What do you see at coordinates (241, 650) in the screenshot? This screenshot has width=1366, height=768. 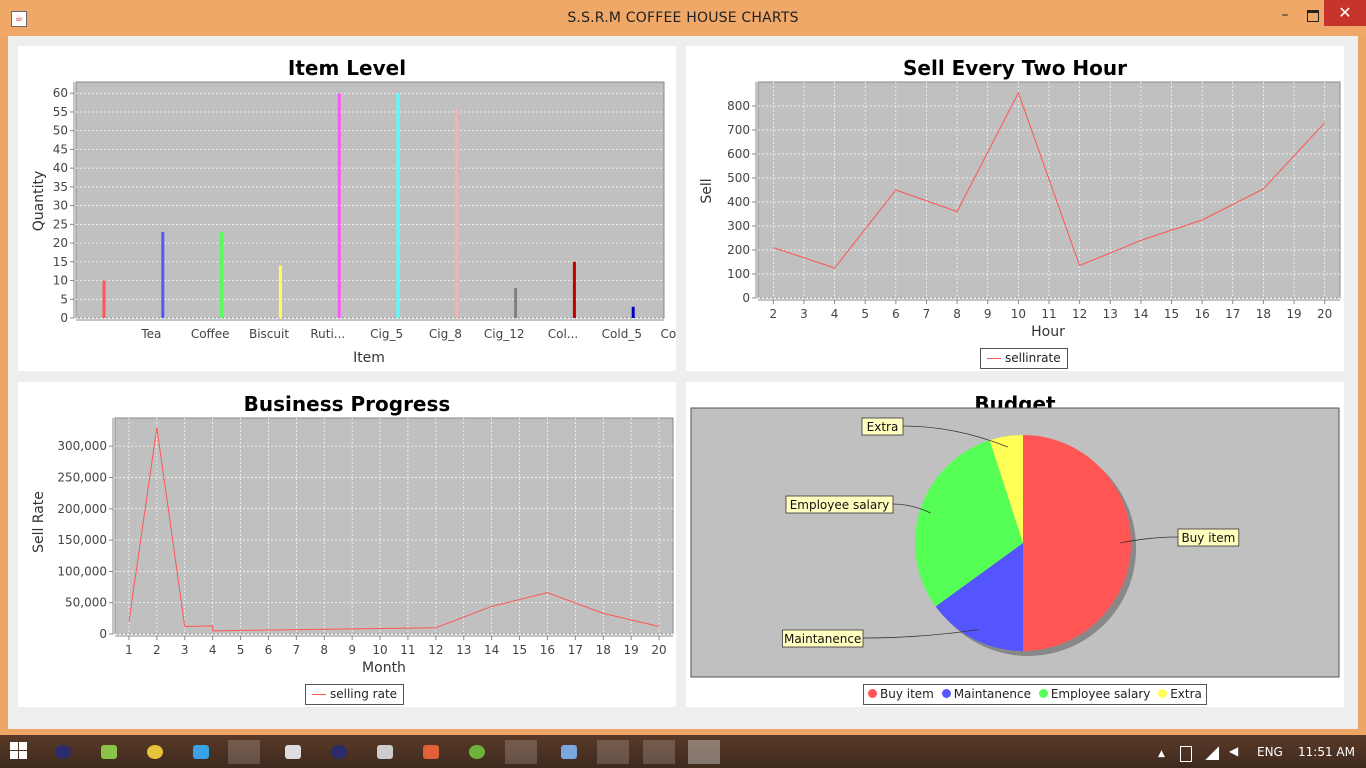 I see `business-xtick-label: 5` at bounding box center [241, 650].